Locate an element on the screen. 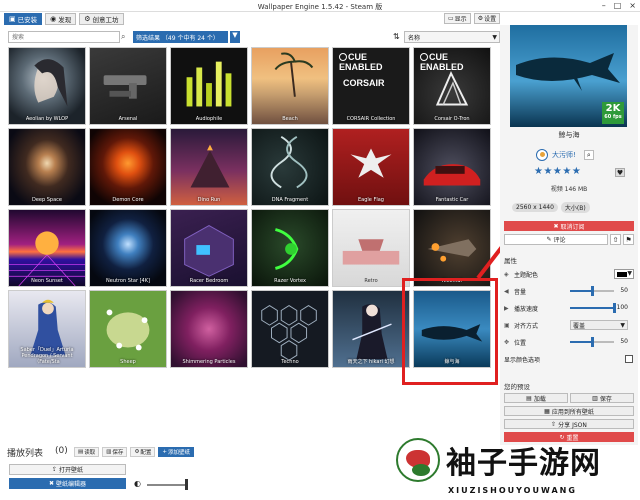 The width and height of the screenshot is (640, 500). wallpaper-tile: Shimmering Particles is located at coordinates (209, 329).